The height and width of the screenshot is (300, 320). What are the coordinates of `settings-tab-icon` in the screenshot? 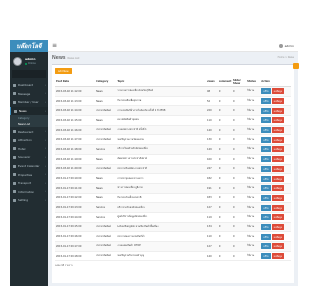 It's located at (296, 66).